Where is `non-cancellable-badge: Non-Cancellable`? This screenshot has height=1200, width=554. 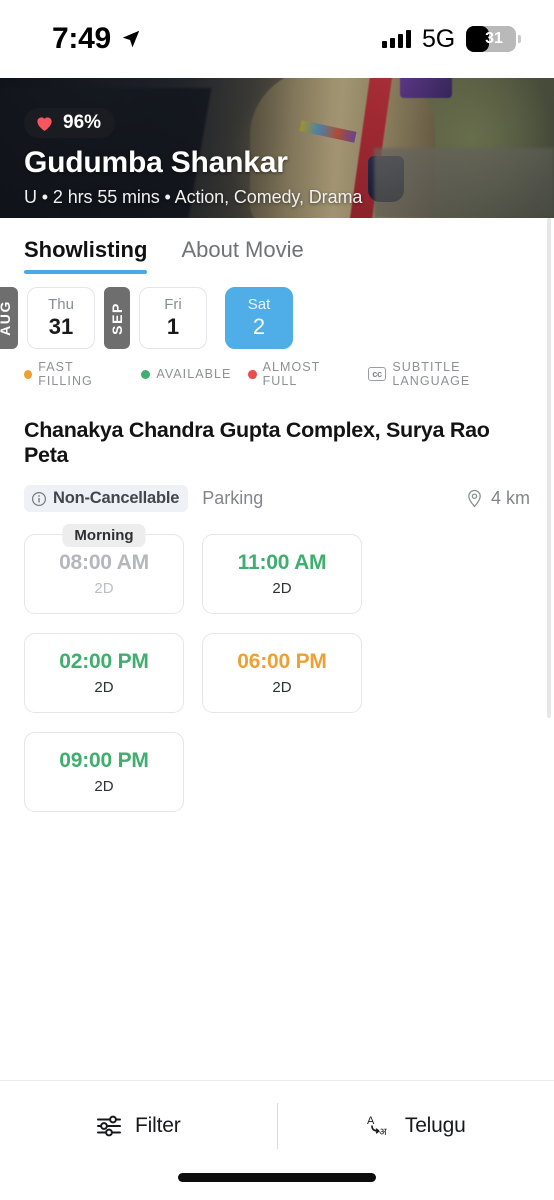
non-cancellable-badge: Non-Cancellable is located at coordinates (106, 498).